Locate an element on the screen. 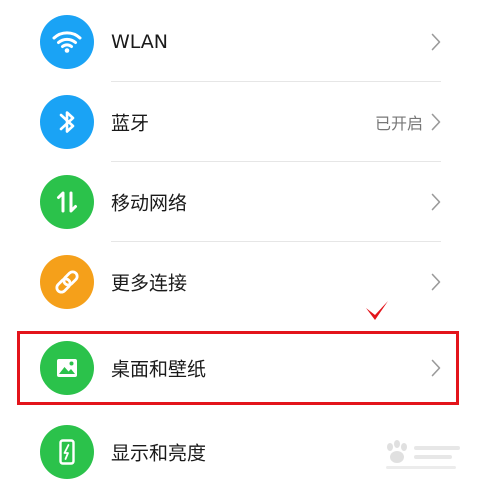 The width and height of the screenshot is (491, 492). check-mark-icon is located at coordinates (377, 310).